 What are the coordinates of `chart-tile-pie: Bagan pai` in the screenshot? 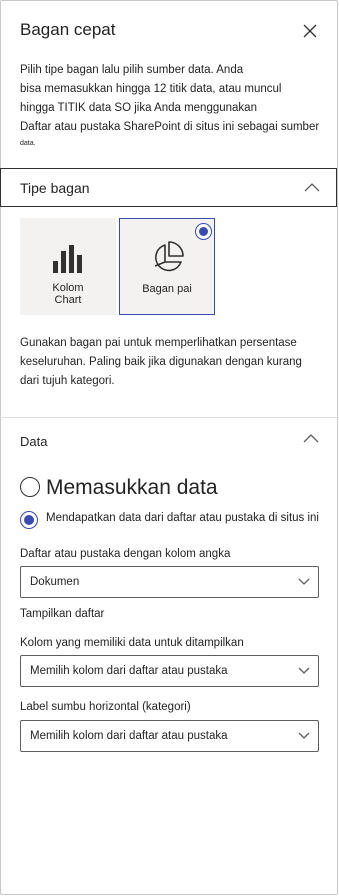 It's located at (167, 266).